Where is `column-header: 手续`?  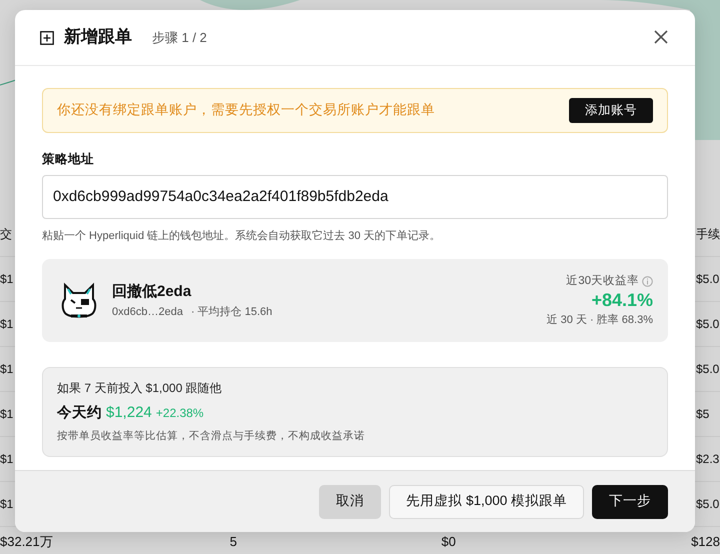 column-header: 手续 is located at coordinates (708, 234).